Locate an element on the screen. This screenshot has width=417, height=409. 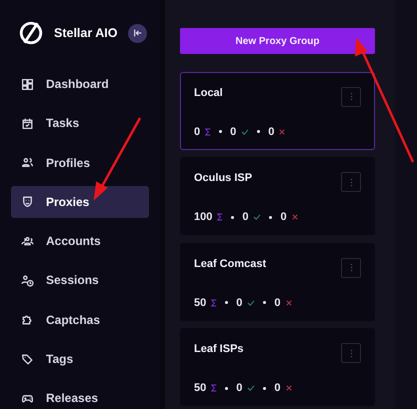
new-proxy-group-button: New Proxy Group is located at coordinates (277, 41).